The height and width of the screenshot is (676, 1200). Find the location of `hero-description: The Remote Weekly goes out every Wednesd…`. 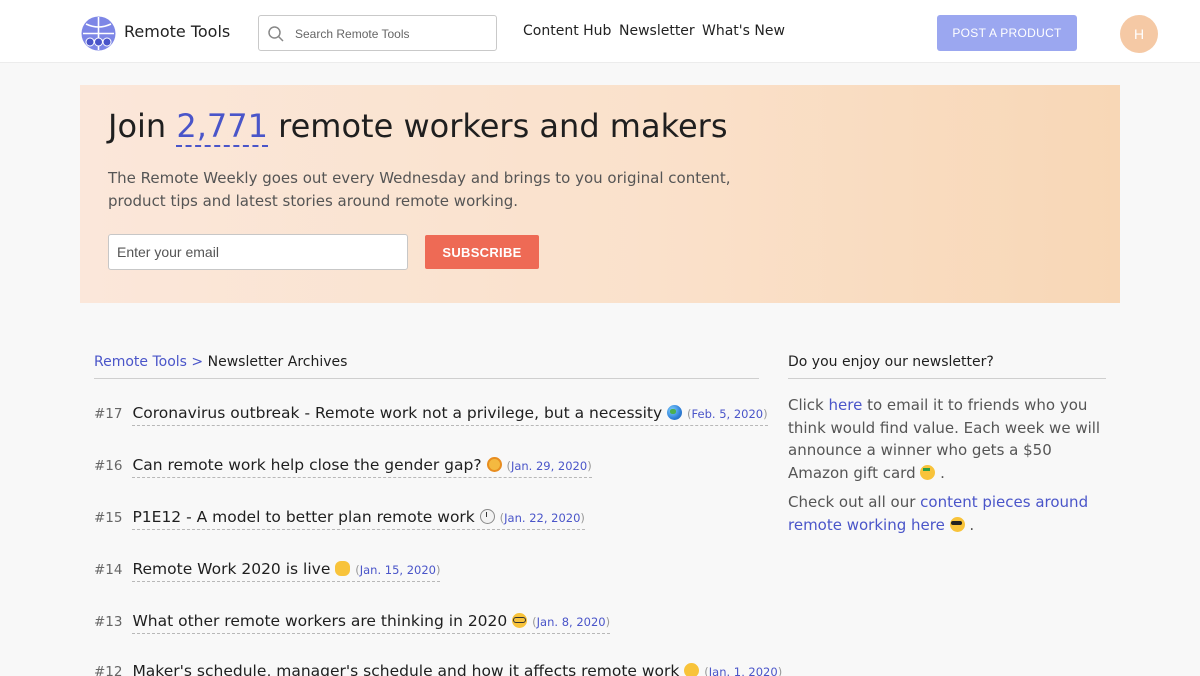

hero-description: The Remote Weekly goes out every Wednesd… is located at coordinates (419, 189).